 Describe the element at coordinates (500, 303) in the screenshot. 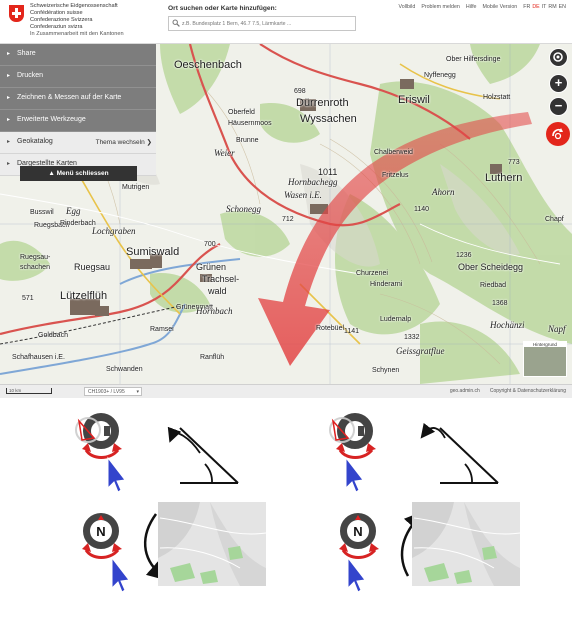

I see `elevation-label: 1368` at that location.